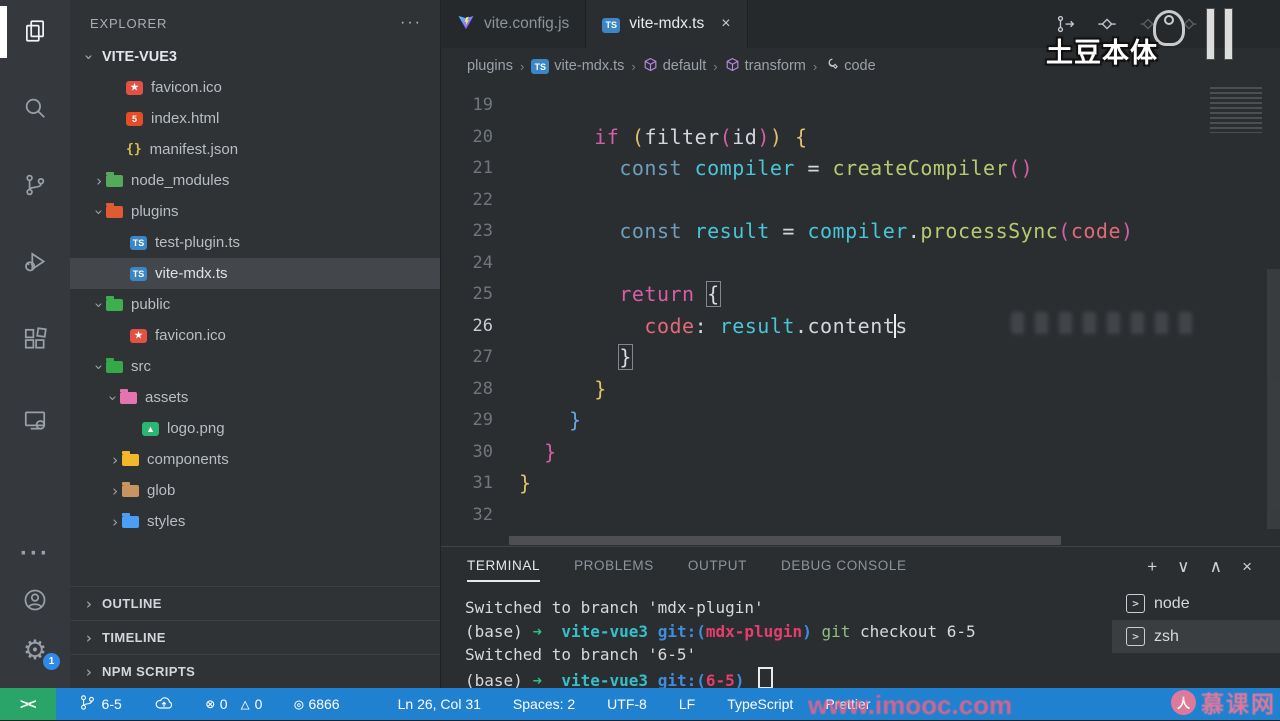 This screenshot has height=721, width=1280. I want to click on tree-item-styles: › styles, so click(255, 521).